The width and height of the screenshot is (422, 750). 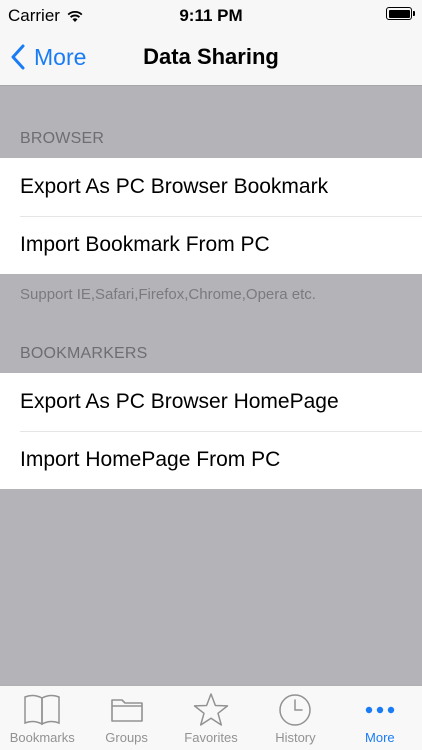 I want to click on clock-icon, so click(x=295, y=710).